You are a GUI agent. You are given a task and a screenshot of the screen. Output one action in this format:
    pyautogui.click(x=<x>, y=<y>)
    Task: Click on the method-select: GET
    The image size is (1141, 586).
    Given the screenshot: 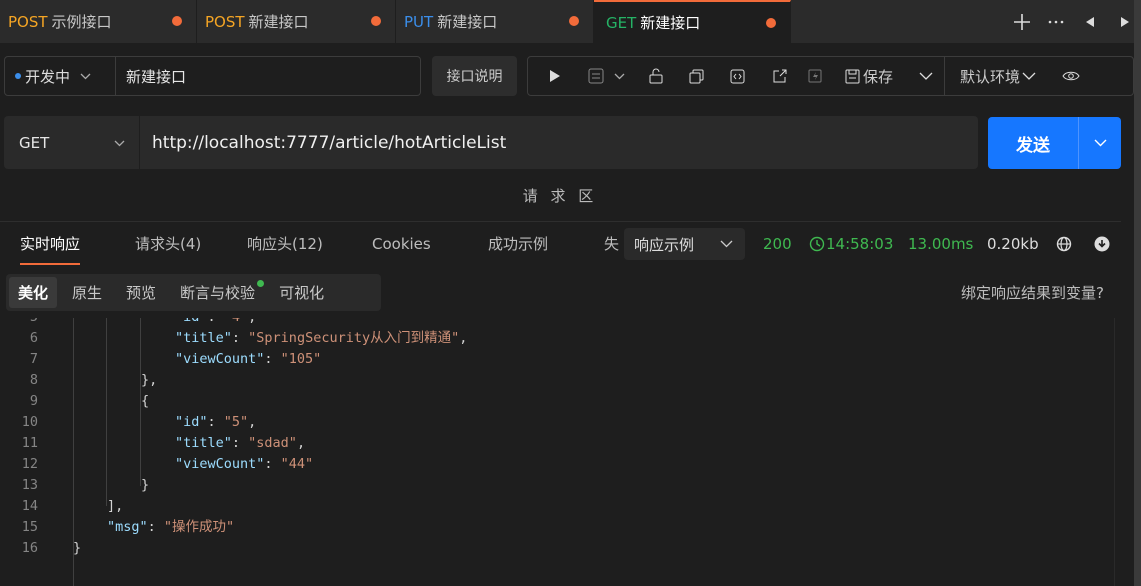 What is the action you would take?
    pyautogui.click(x=72, y=142)
    